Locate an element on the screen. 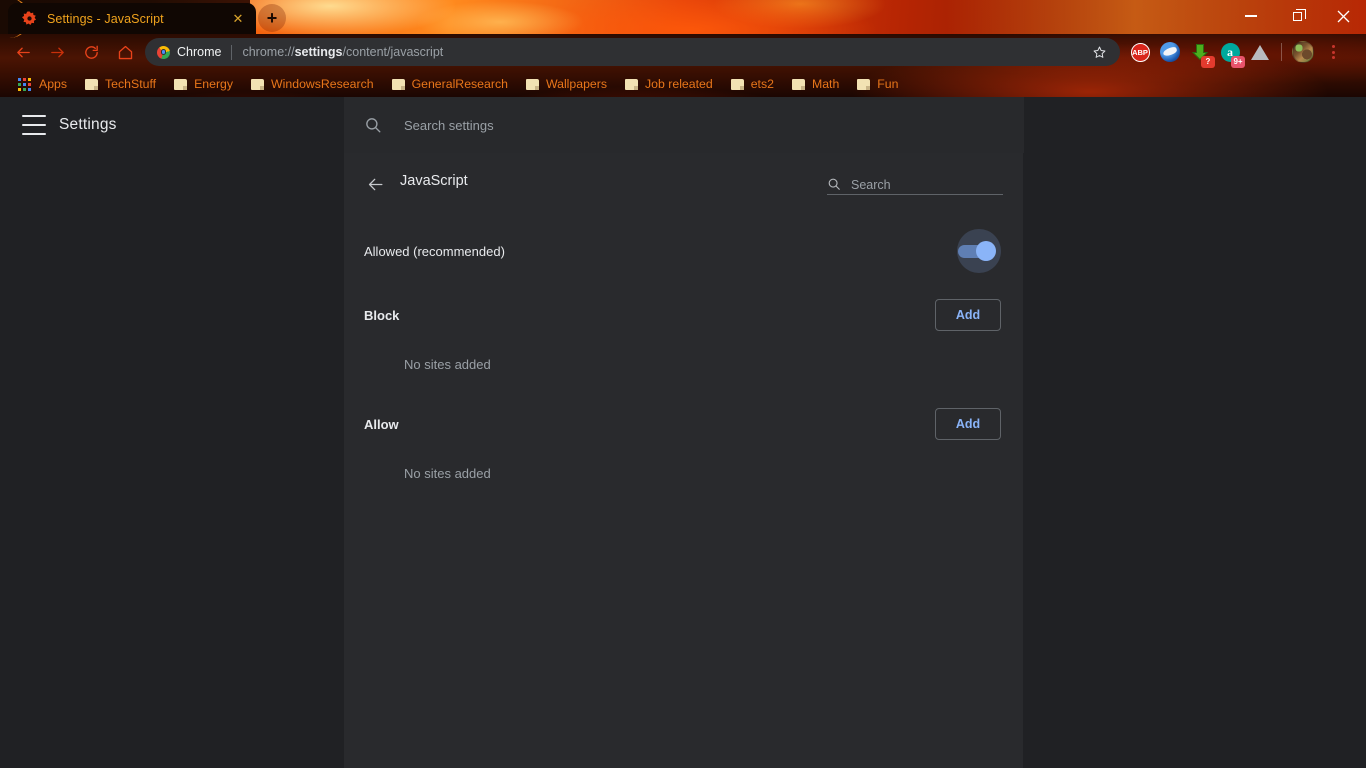 The image size is (1366, 768). bookmark-windowsresearch: WindowsResearch is located at coordinates (312, 84).